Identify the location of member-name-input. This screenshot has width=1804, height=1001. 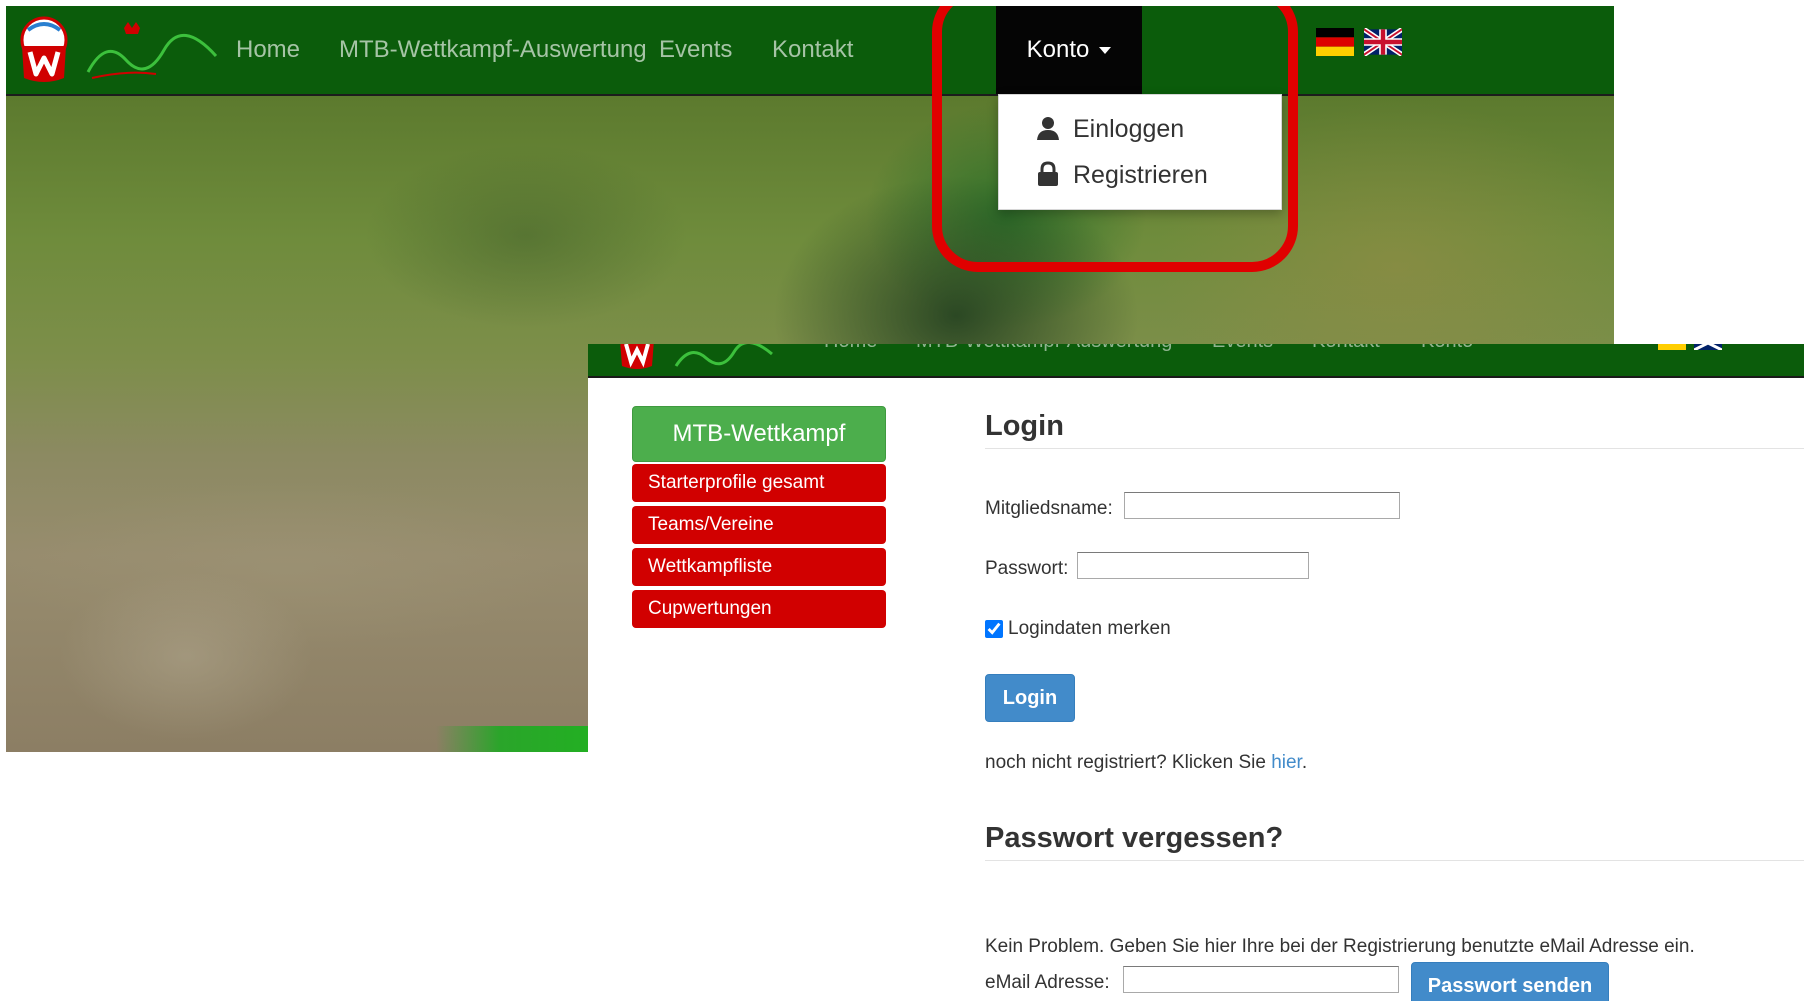
(1262, 505).